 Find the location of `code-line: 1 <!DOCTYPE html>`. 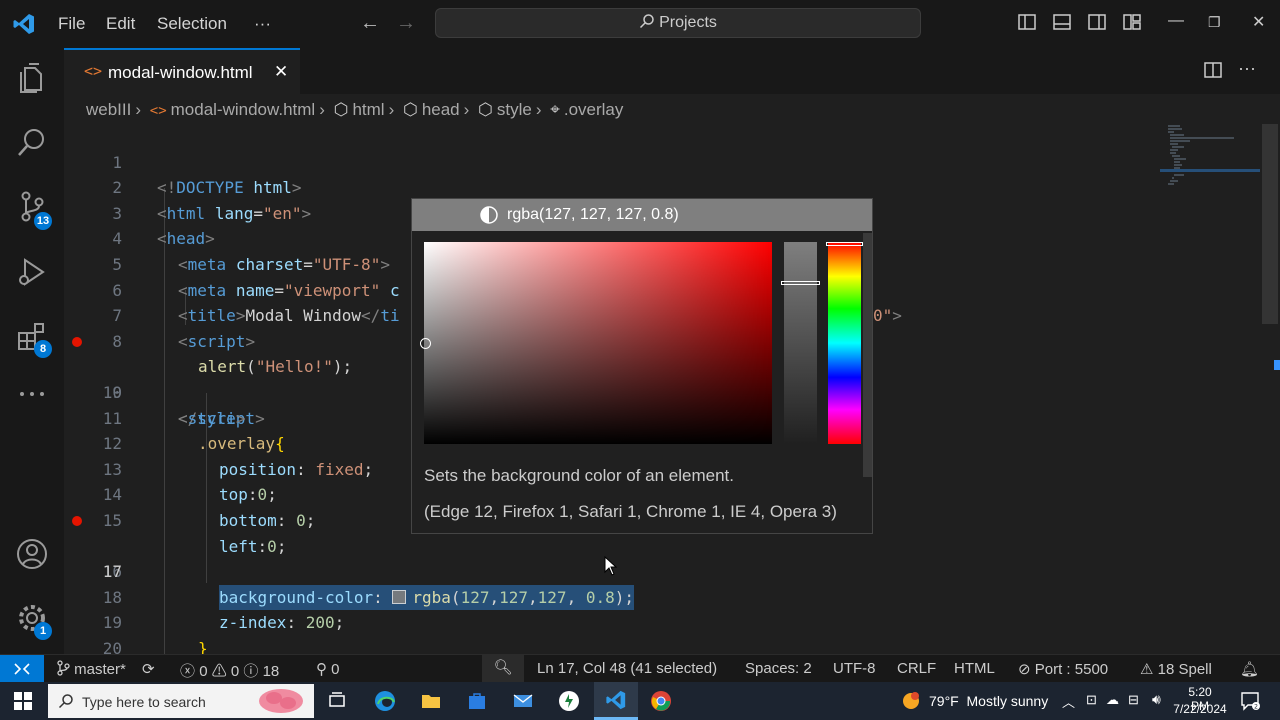

code-line: 1 <!DOCTYPE html> is located at coordinates (672, 161).